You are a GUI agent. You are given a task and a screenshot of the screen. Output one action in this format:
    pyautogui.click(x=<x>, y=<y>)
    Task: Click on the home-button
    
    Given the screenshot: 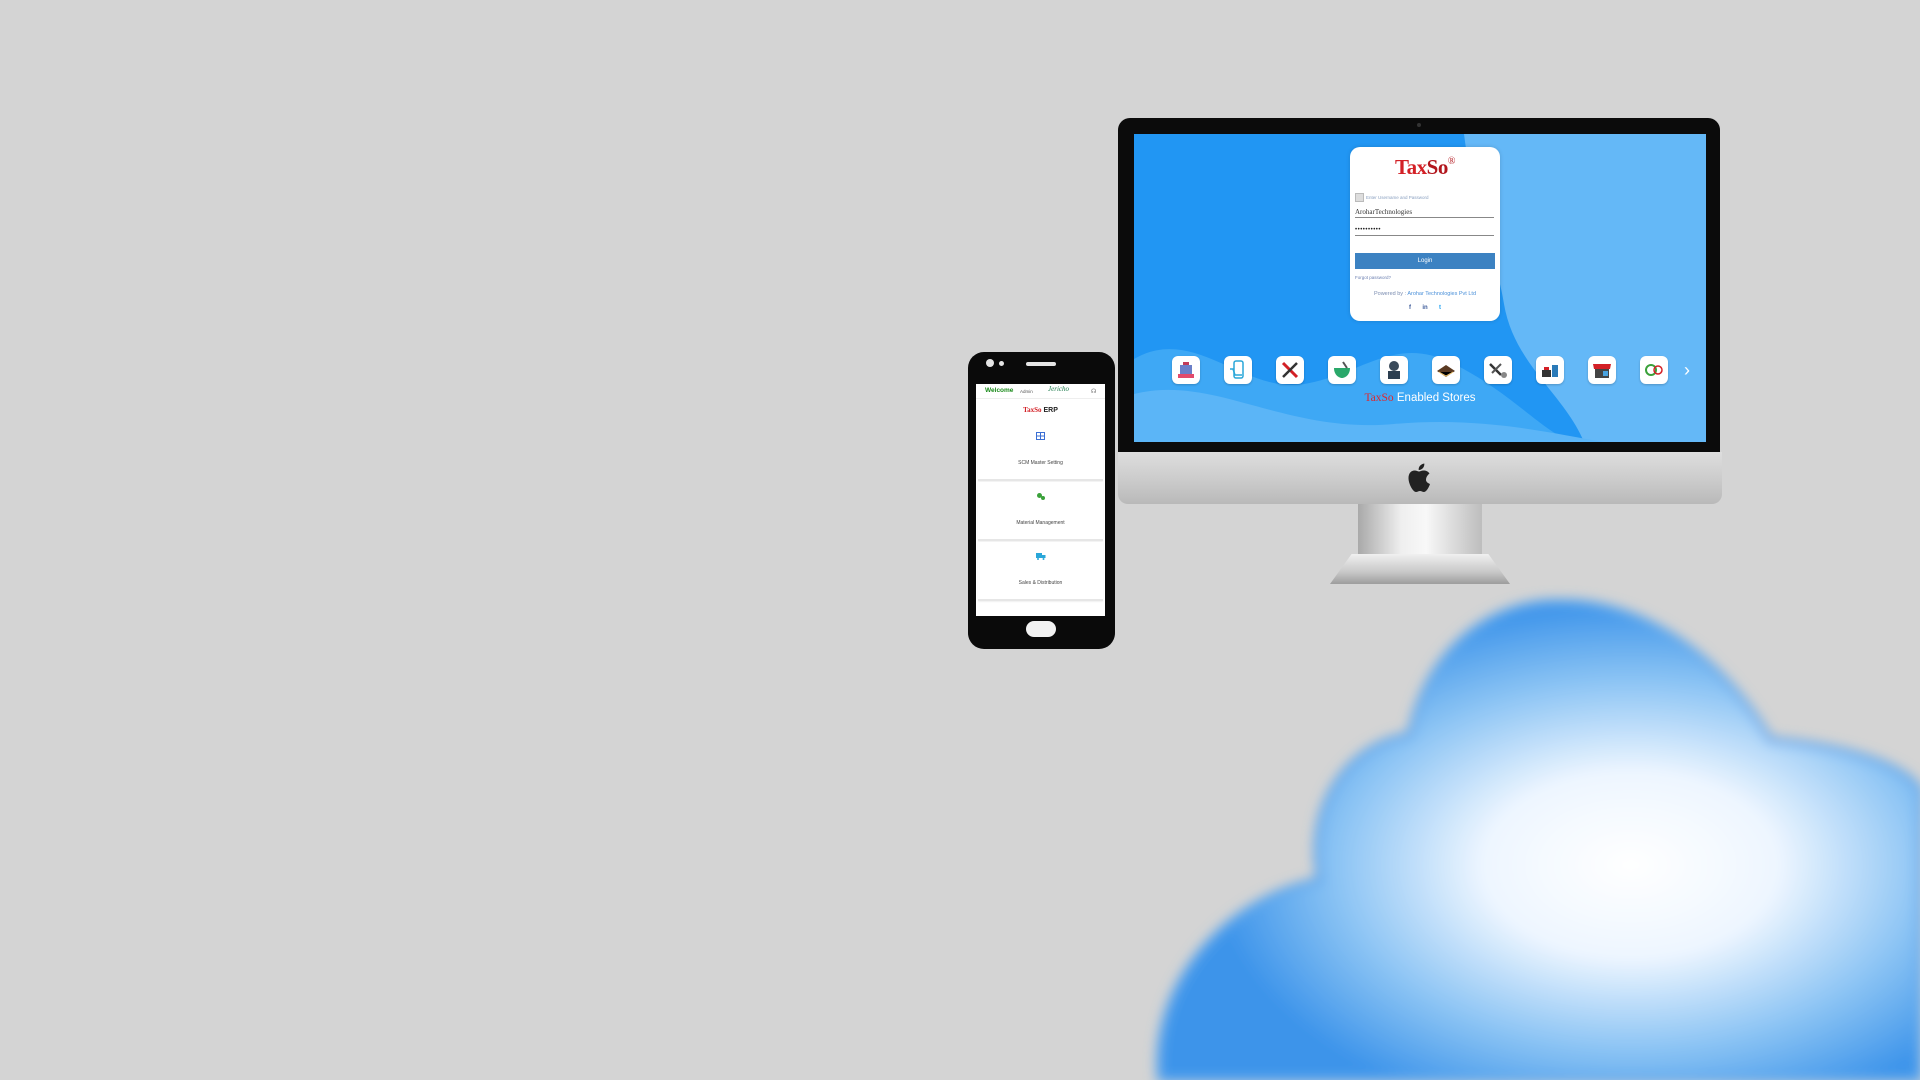 What is the action you would take?
    pyautogui.click(x=1041, y=629)
    